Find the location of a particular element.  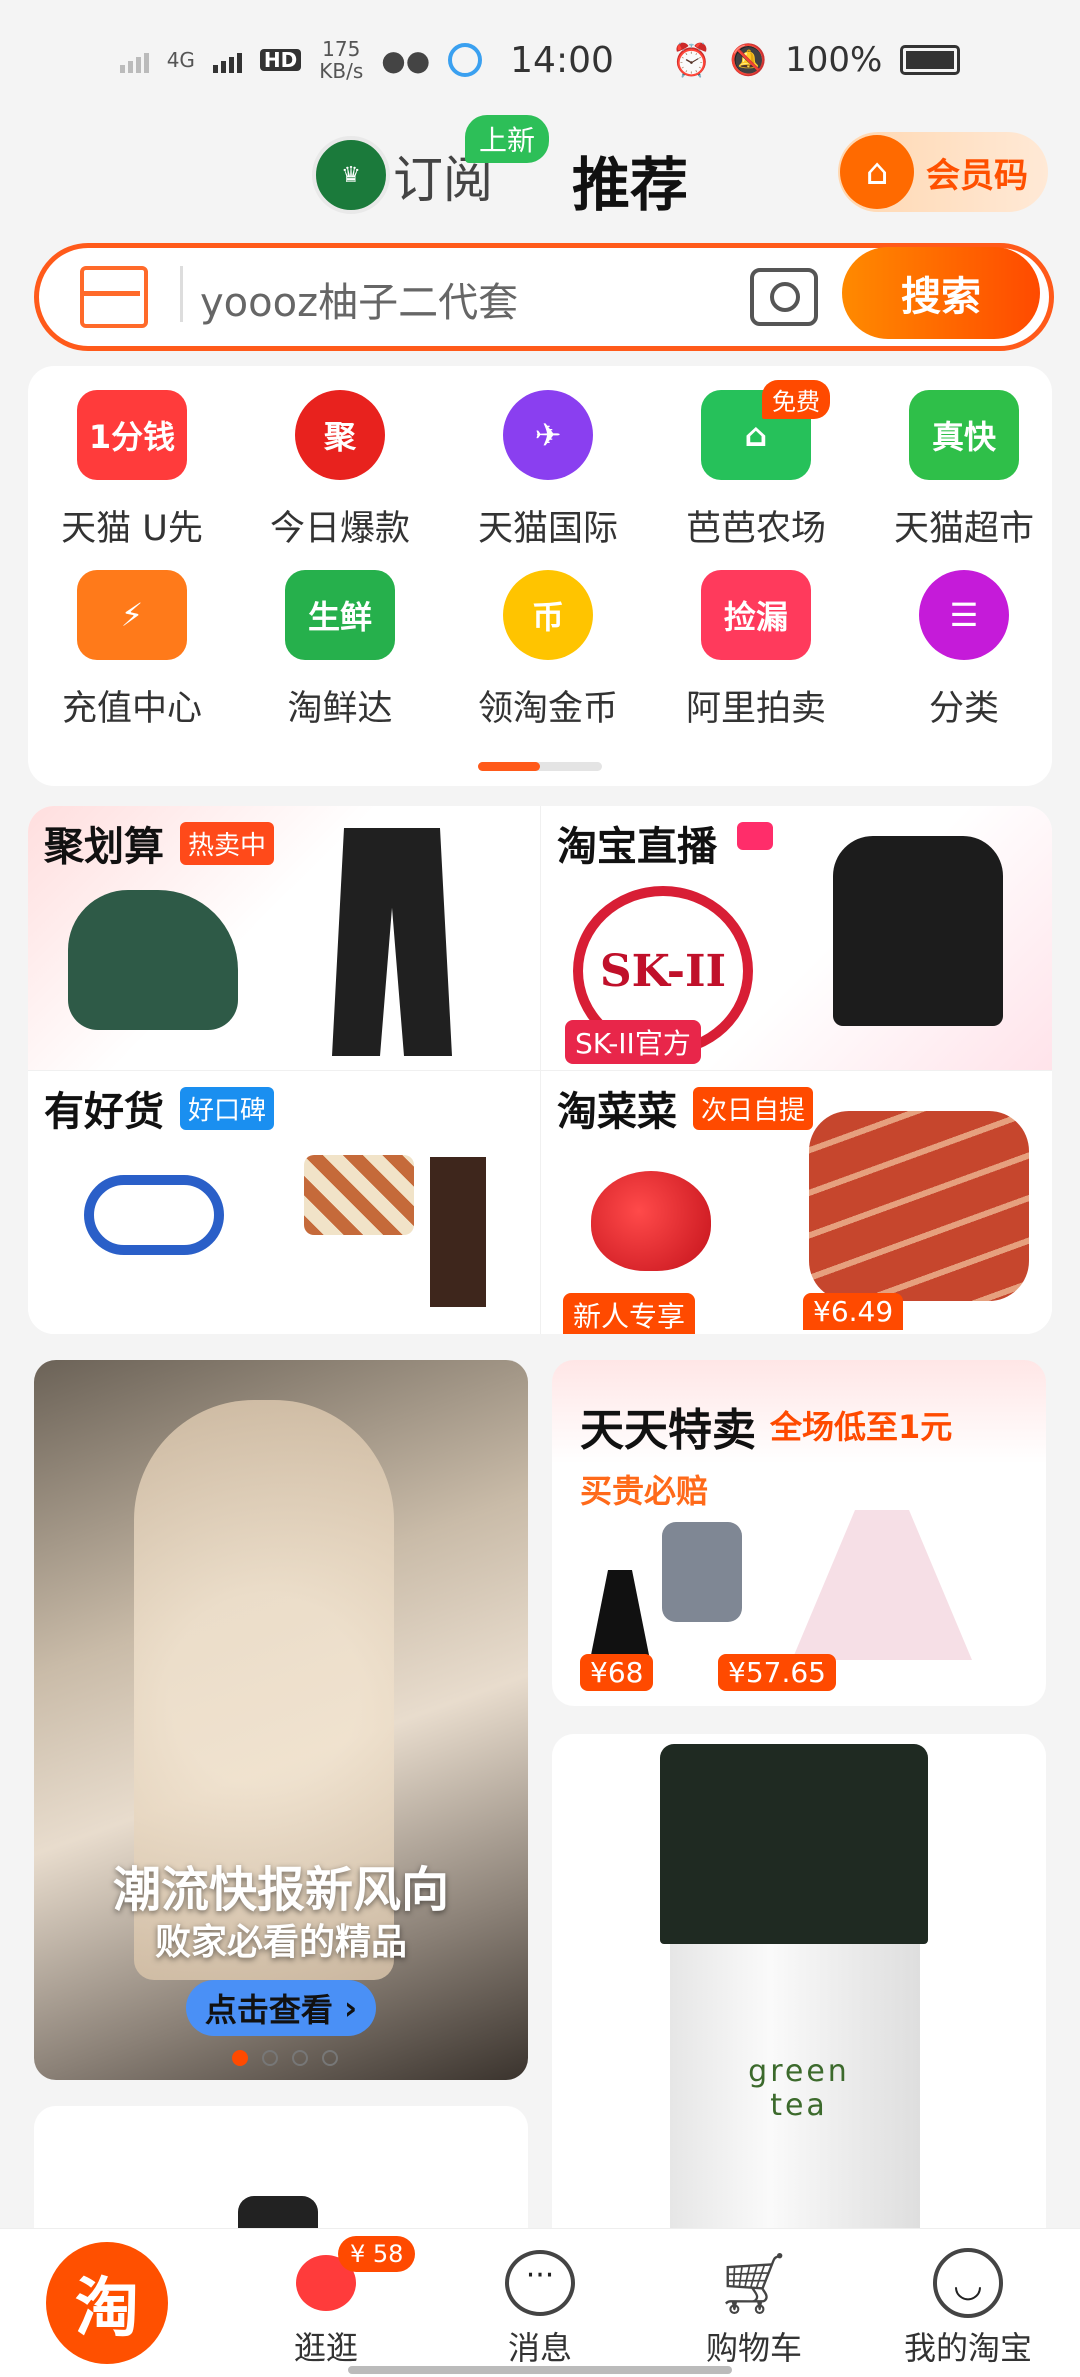

fashion-banner: 潮流快报新风向 败家必看的精品 点击查看 › is located at coordinates (281, 1720).